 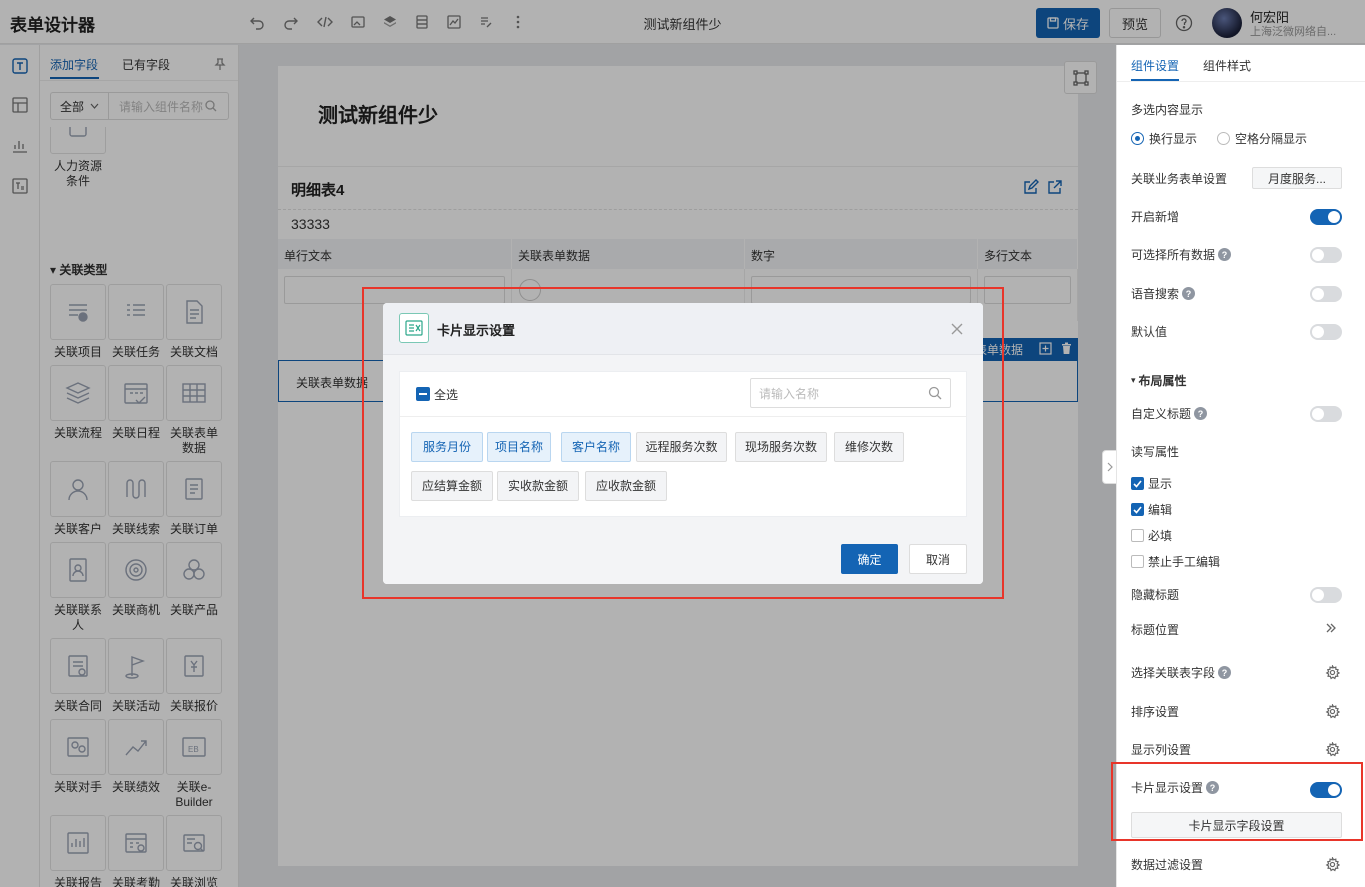 I want to click on select-fields-label: 选择关联表字段, so click(x=1173, y=673).